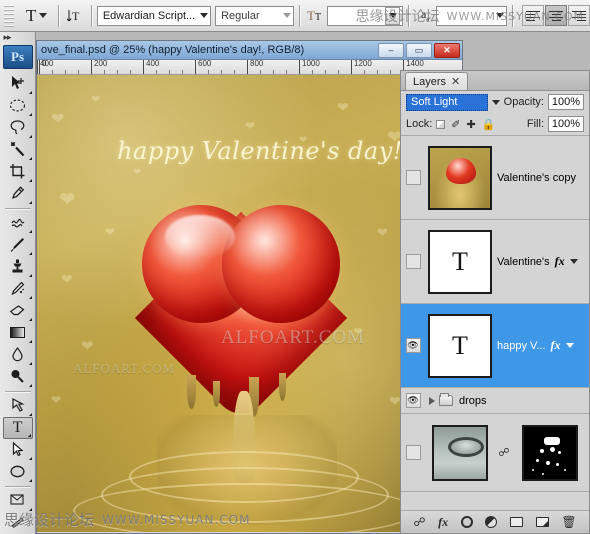  What do you see at coordinates (18, 245) in the screenshot?
I see `brush-tool` at bounding box center [18, 245].